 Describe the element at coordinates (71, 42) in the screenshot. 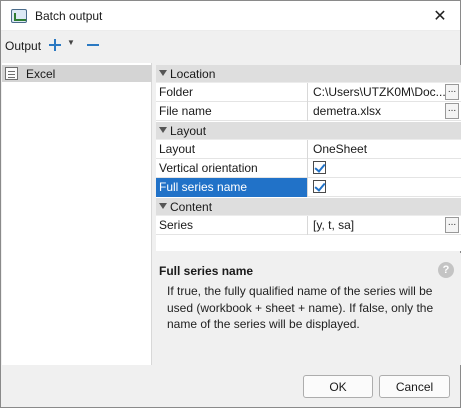

I see `chevron-down-icon: ▼` at that location.